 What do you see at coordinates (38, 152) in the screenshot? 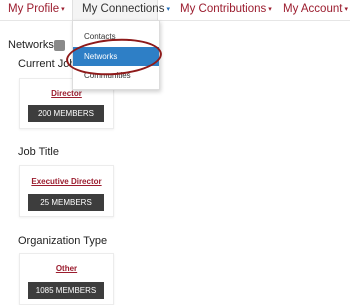
I see `section-title-job-title: Job Title` at bounding box center [38, 152].